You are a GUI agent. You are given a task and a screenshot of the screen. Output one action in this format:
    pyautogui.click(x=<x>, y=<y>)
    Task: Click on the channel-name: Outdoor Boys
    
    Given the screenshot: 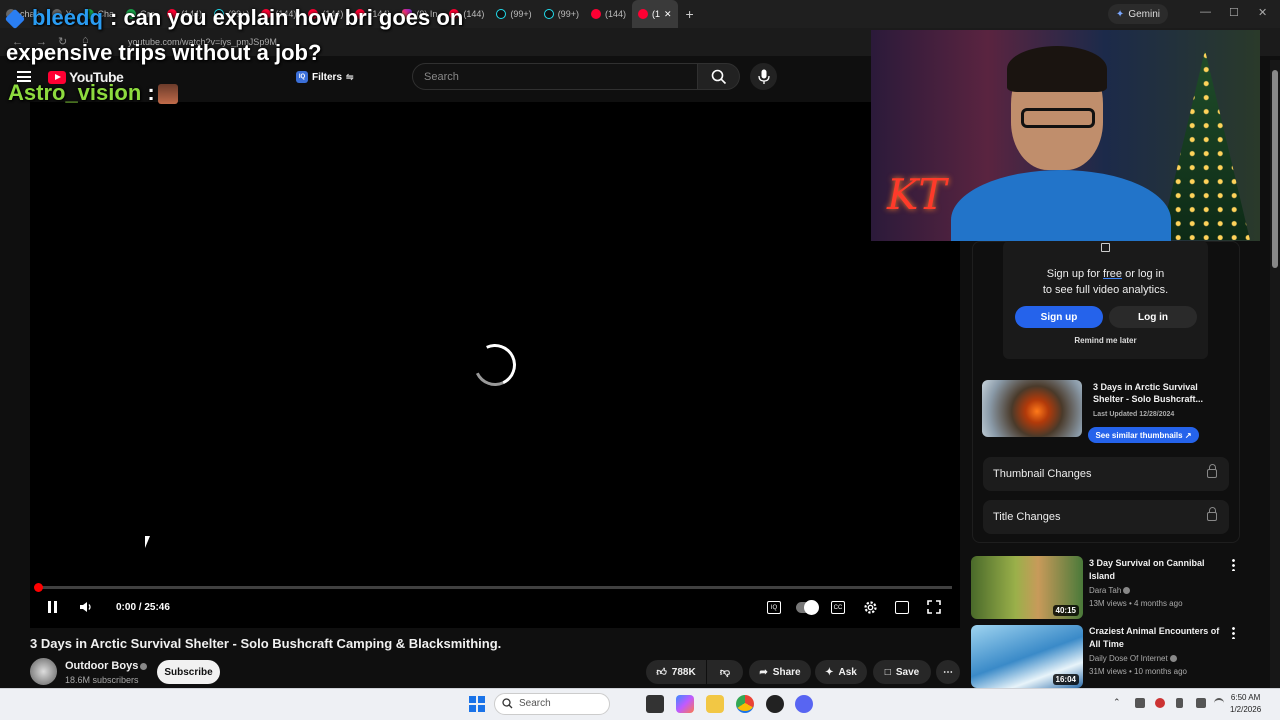 What is the action you would take?
    pyautogui.click(x=106, y=666)
    